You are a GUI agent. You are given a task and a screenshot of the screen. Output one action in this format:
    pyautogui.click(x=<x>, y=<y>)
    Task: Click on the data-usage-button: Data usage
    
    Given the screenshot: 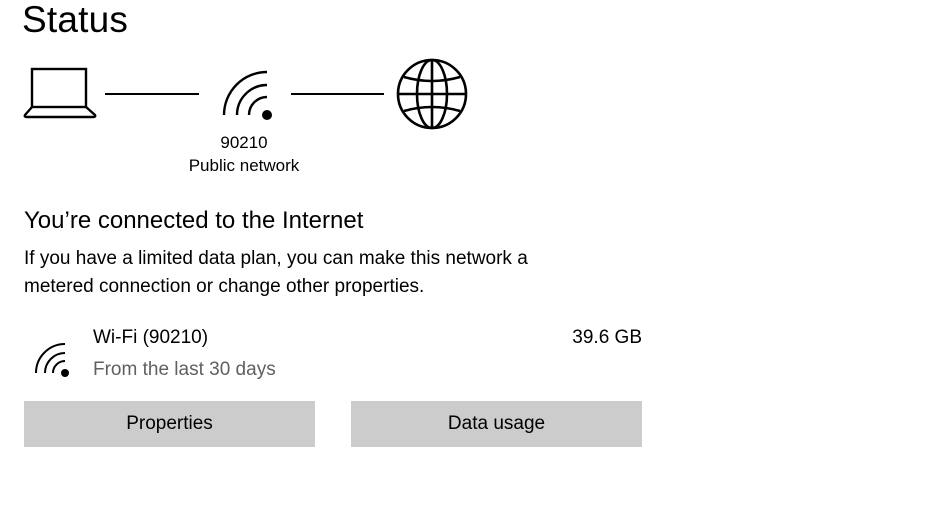 What is the action you would take?
    pyautogui.click(x=496, y=424)
    